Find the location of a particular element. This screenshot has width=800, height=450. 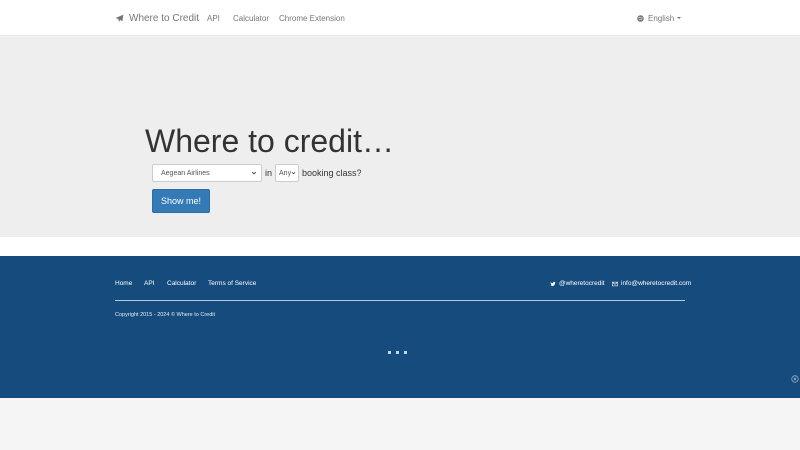

footer-divider is located at coordinates (400, 300).